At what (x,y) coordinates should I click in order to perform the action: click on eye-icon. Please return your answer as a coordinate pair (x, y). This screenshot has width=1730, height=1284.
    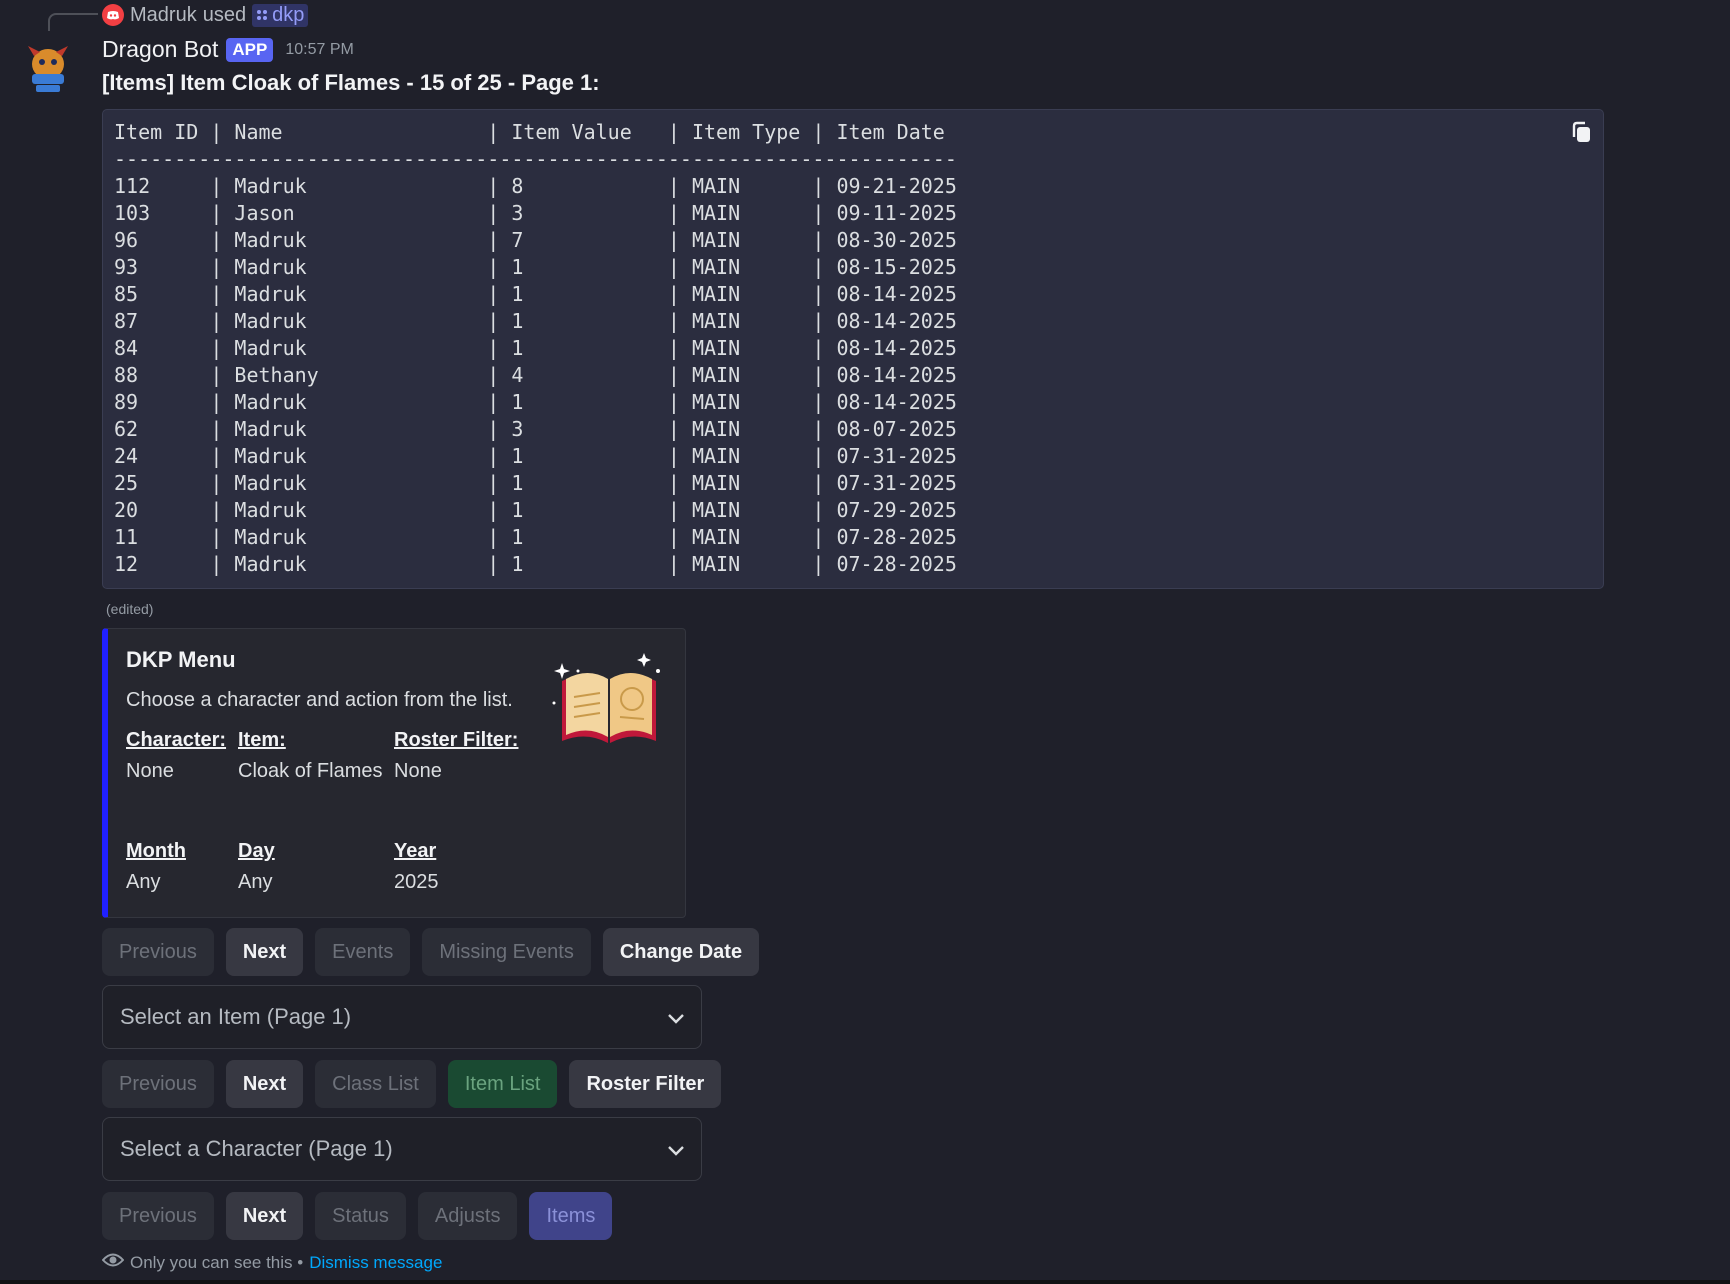
    Looking at the image, I should click on (113, 1262).